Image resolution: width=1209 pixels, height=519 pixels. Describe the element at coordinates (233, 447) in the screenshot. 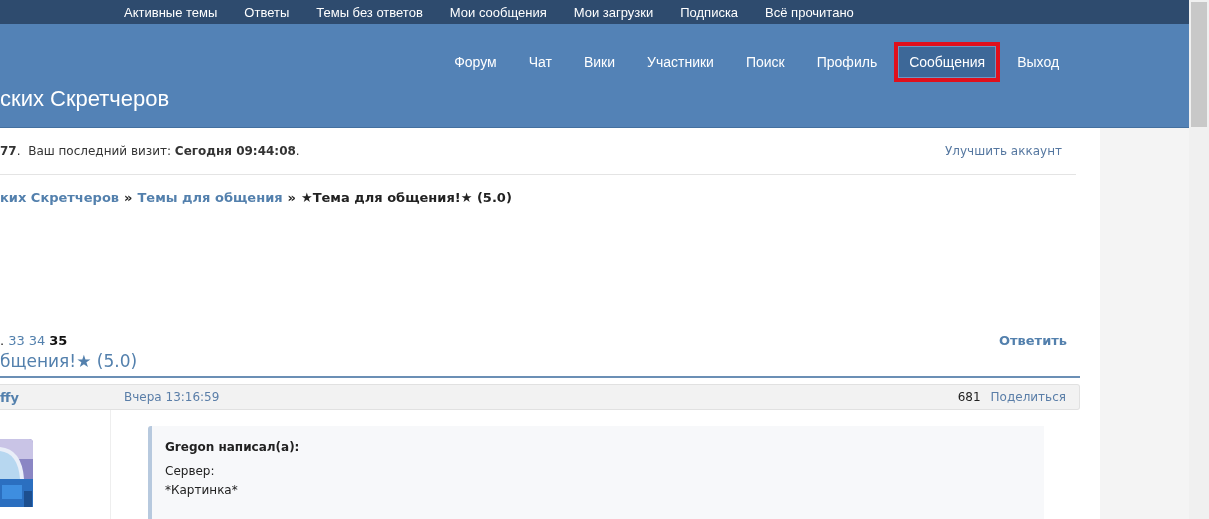

I see `quote-author: Gregon написал(а):` at that location.